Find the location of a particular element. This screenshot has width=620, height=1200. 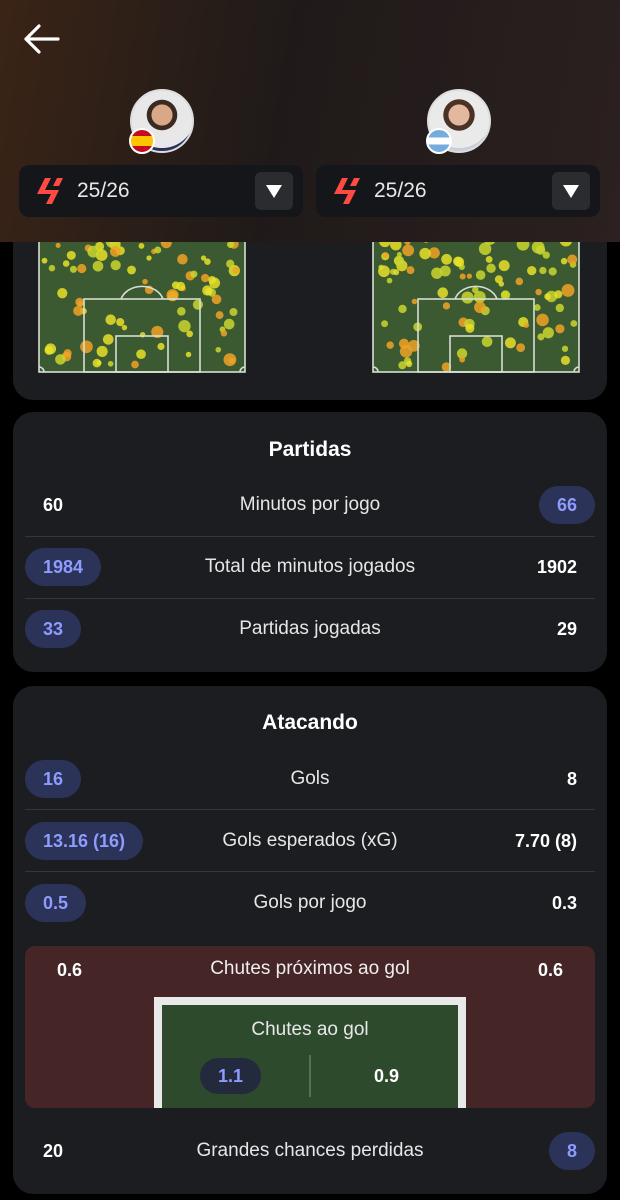

player-1-shots-near-value: 0.6 is located at coordinates (70, 970).